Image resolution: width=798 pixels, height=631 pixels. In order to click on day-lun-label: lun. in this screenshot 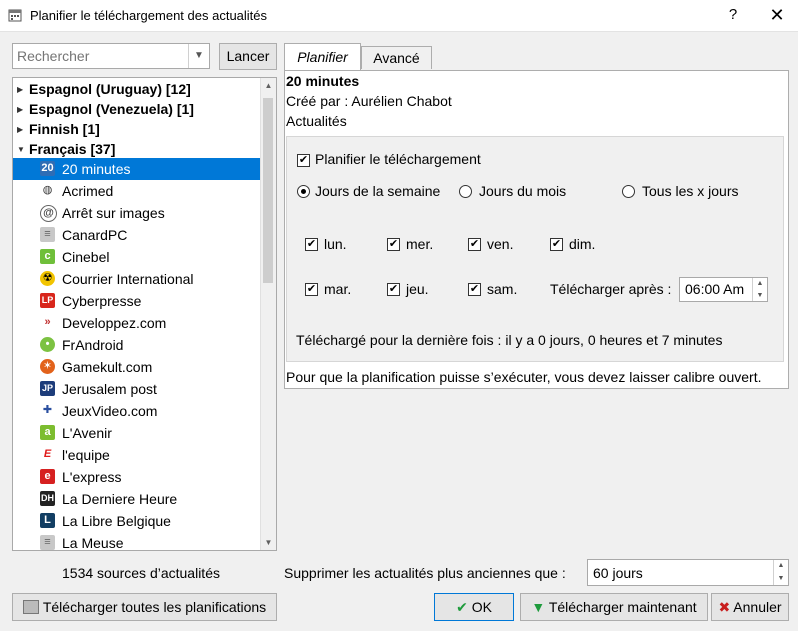, I will do `click(335, 244)`.